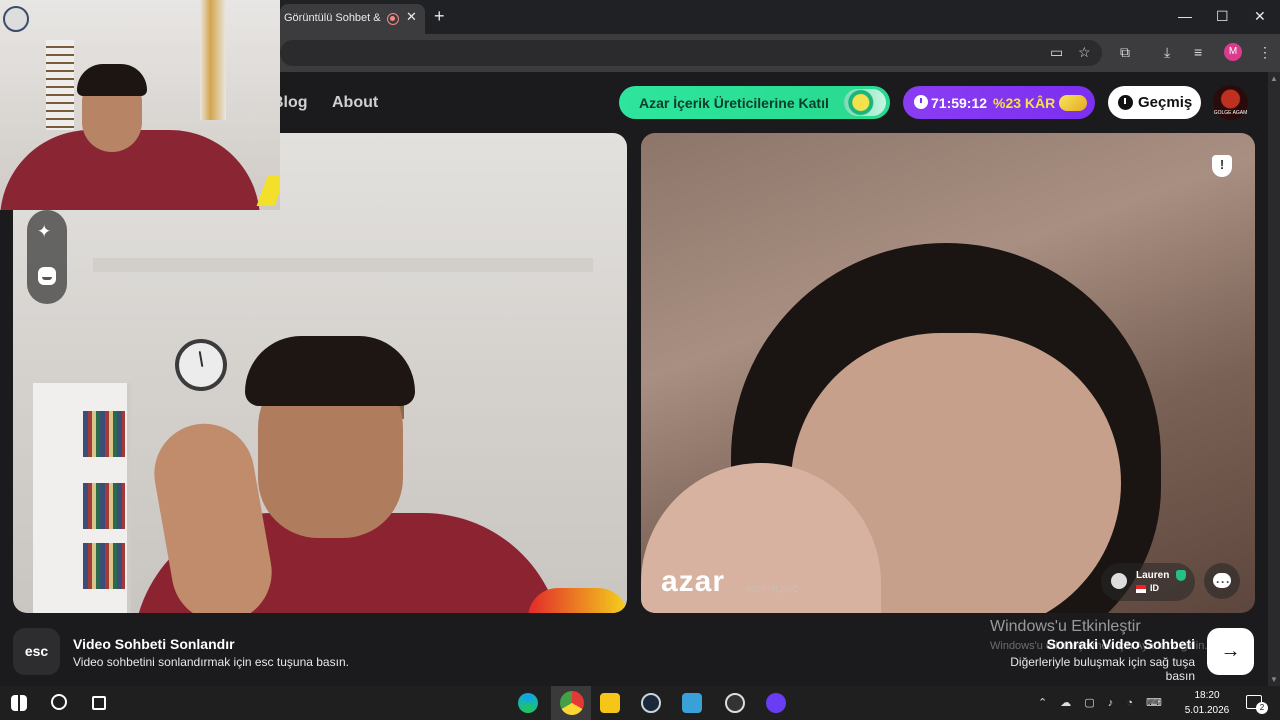 The width and height of the screenshot is (1280, 720). I want to click on creator-join-button: Azar İçerik Üreticilerine Katıl, so click(754, 102).